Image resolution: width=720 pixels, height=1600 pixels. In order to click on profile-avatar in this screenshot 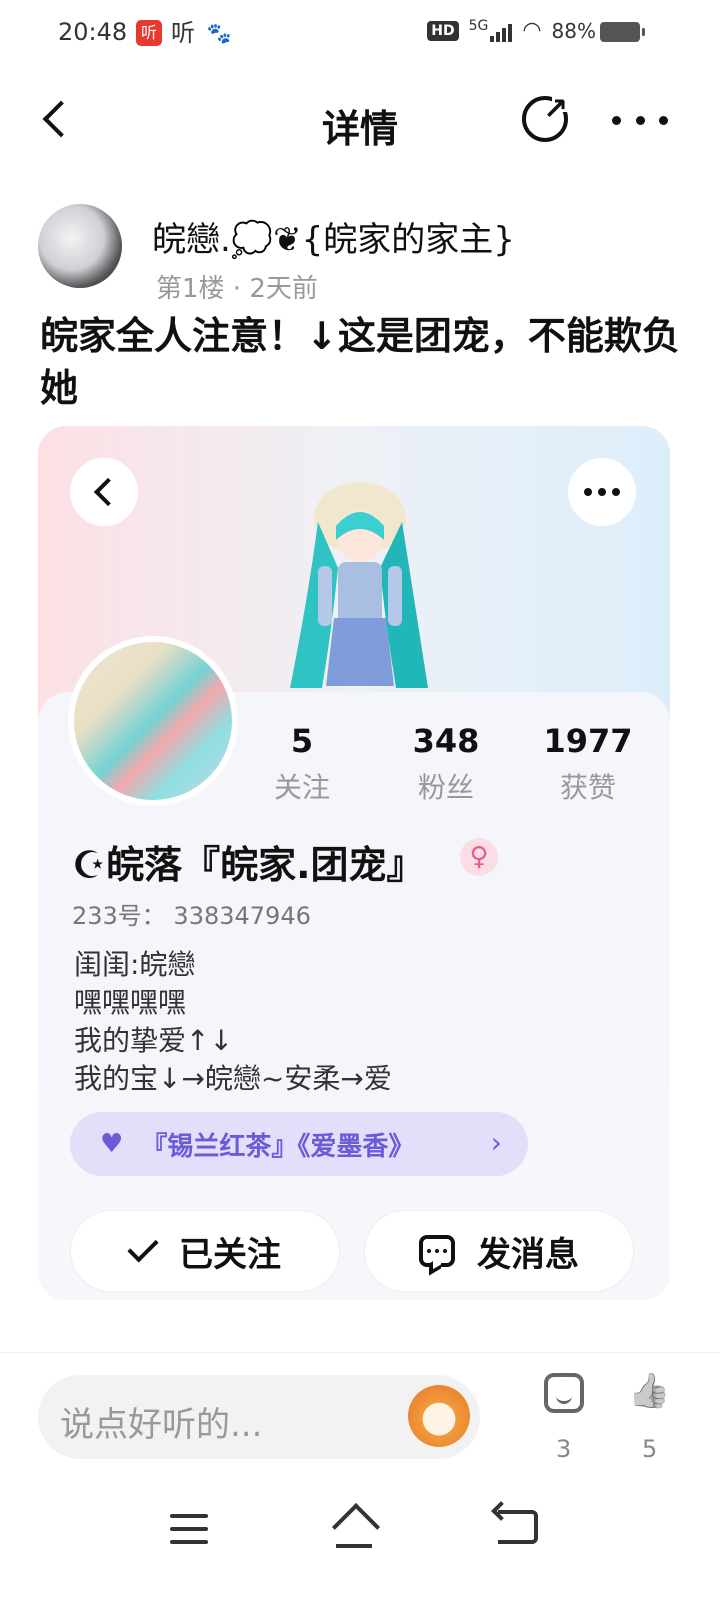, I will do `click(153, 721)`.